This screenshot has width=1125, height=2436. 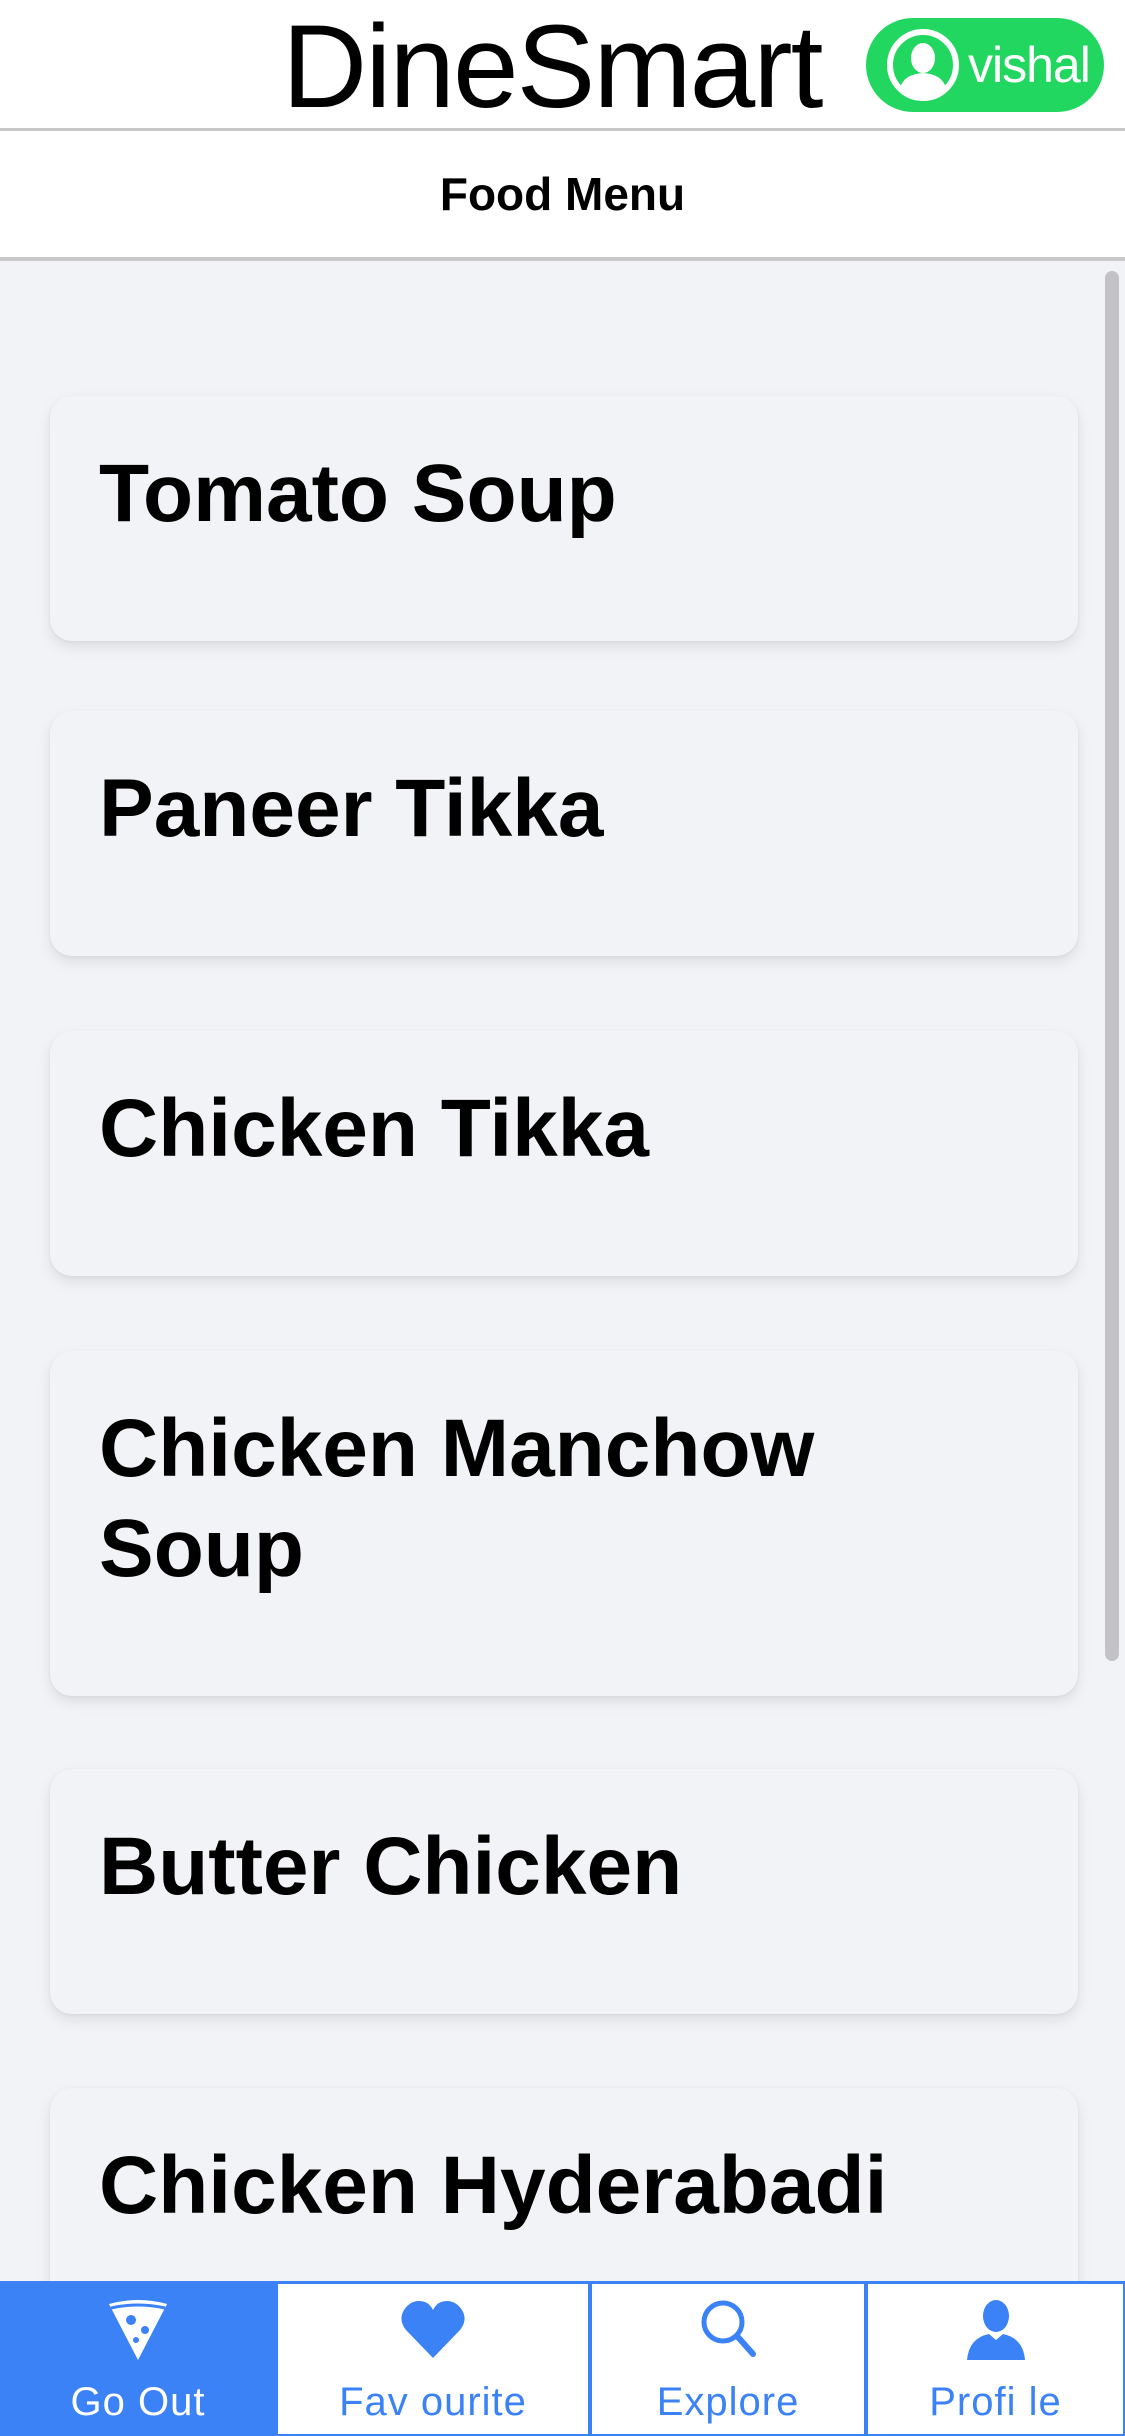 I want to click on page-title: Food Menu, so click(x=562, y=194).